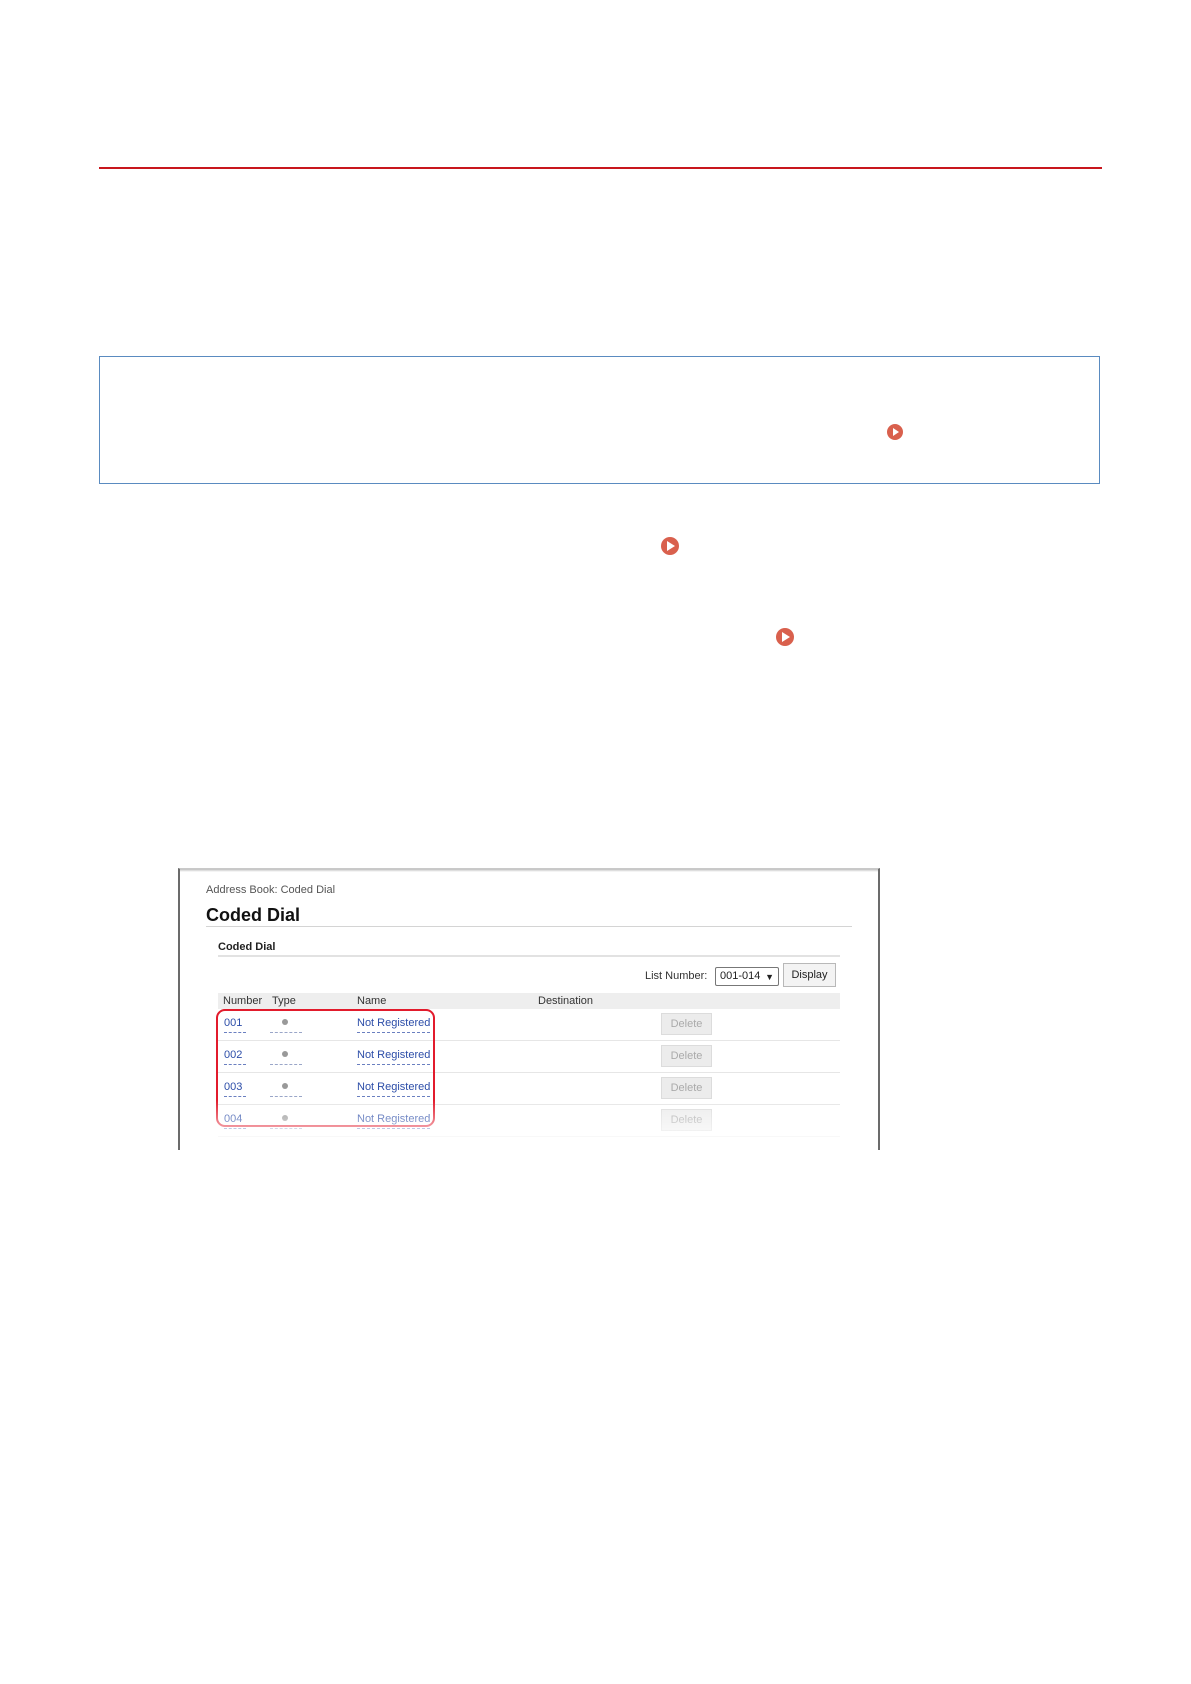  Describe the element at coordinates (600, 168) in the screenshot. I see `heading-rule` at that location.